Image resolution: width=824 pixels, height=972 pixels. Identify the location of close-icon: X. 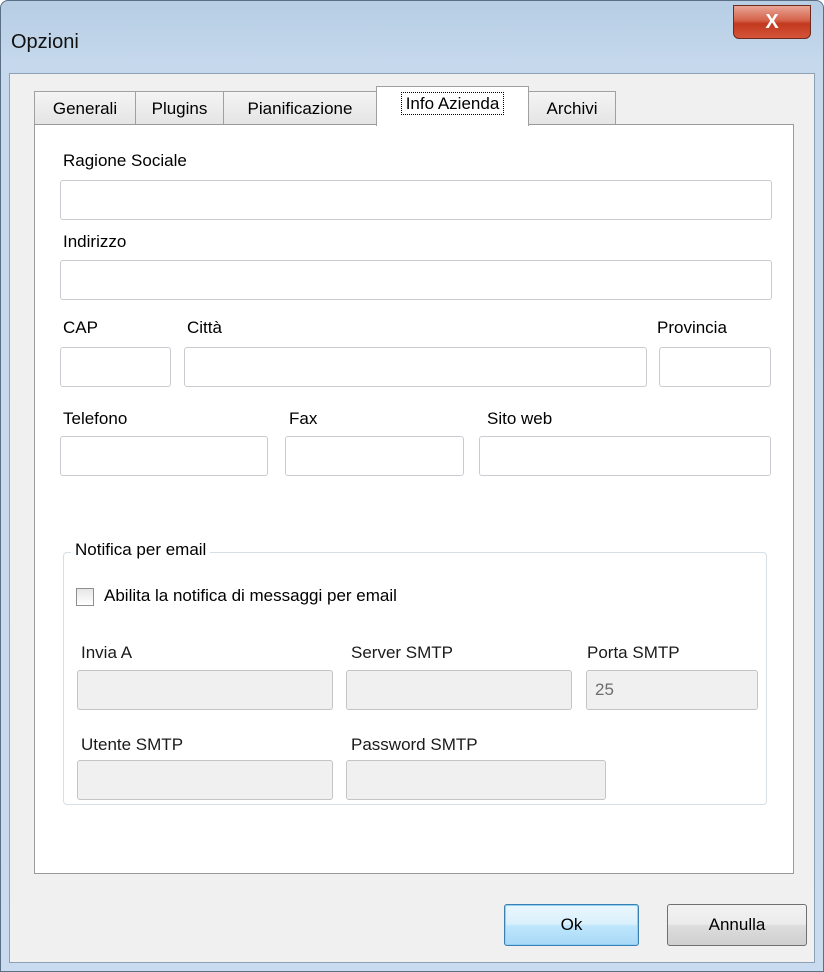
(772, 22).